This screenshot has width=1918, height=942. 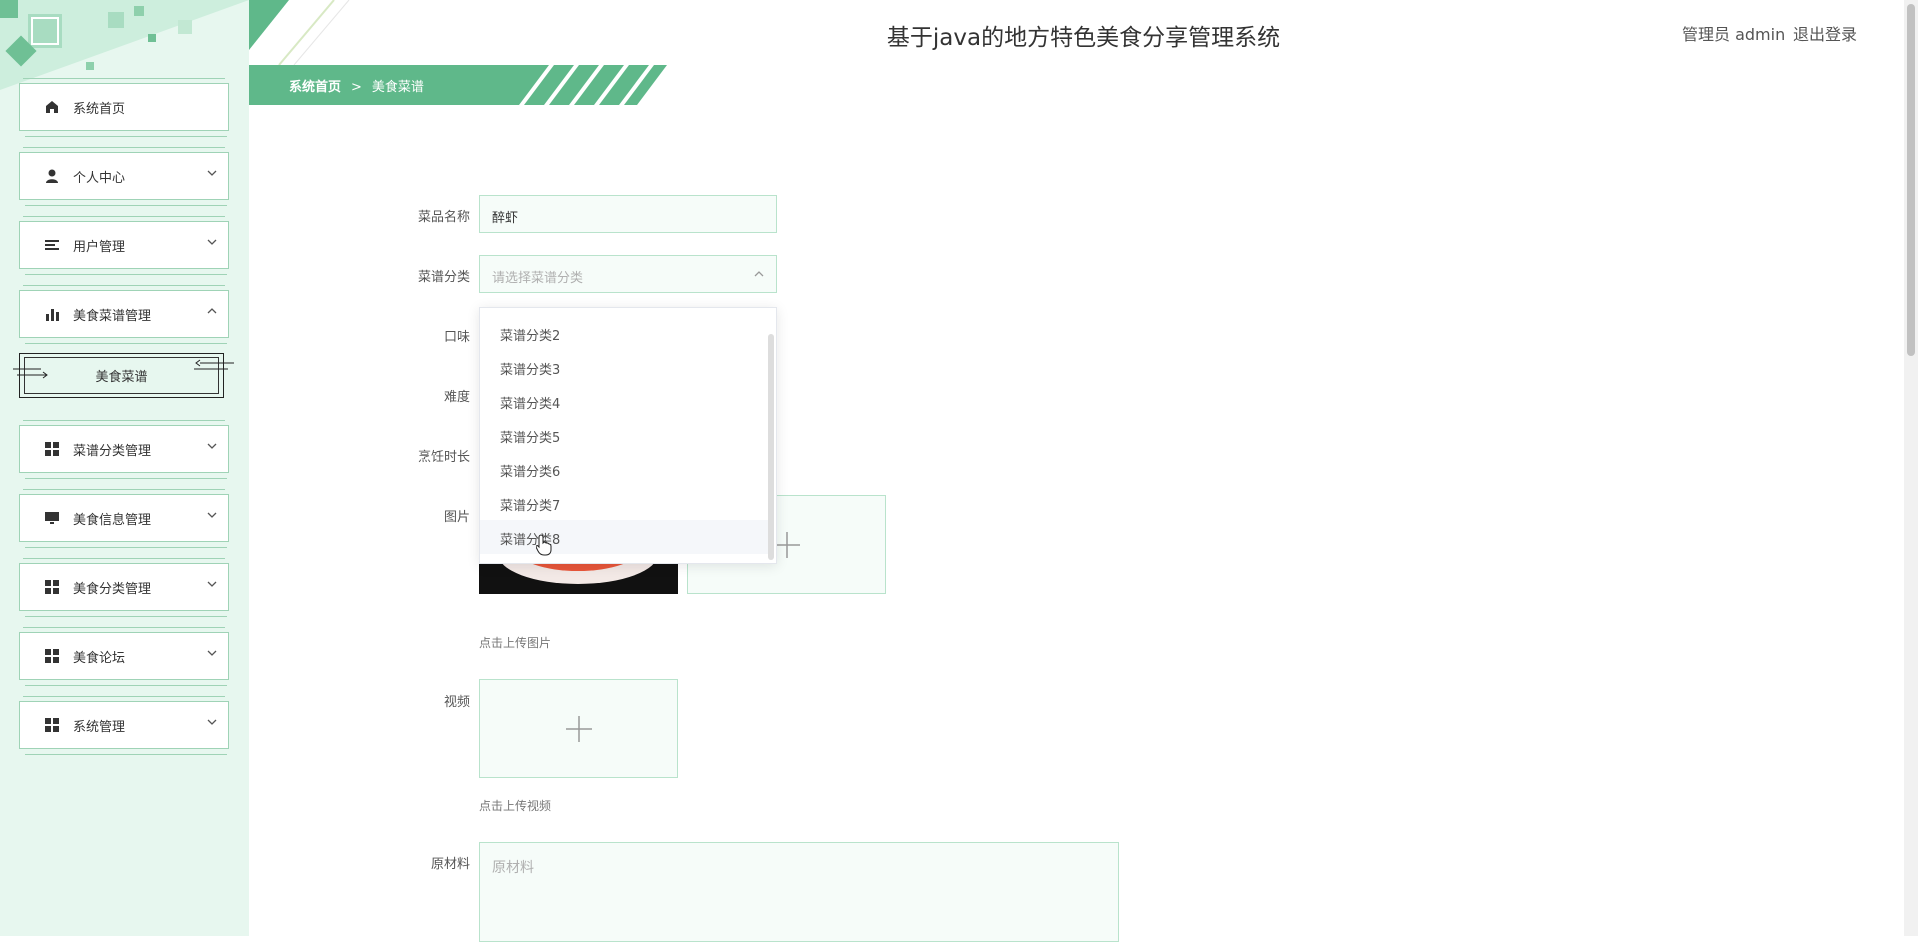 I want to click on arrow-right-icon, so click(x=30, y=373).